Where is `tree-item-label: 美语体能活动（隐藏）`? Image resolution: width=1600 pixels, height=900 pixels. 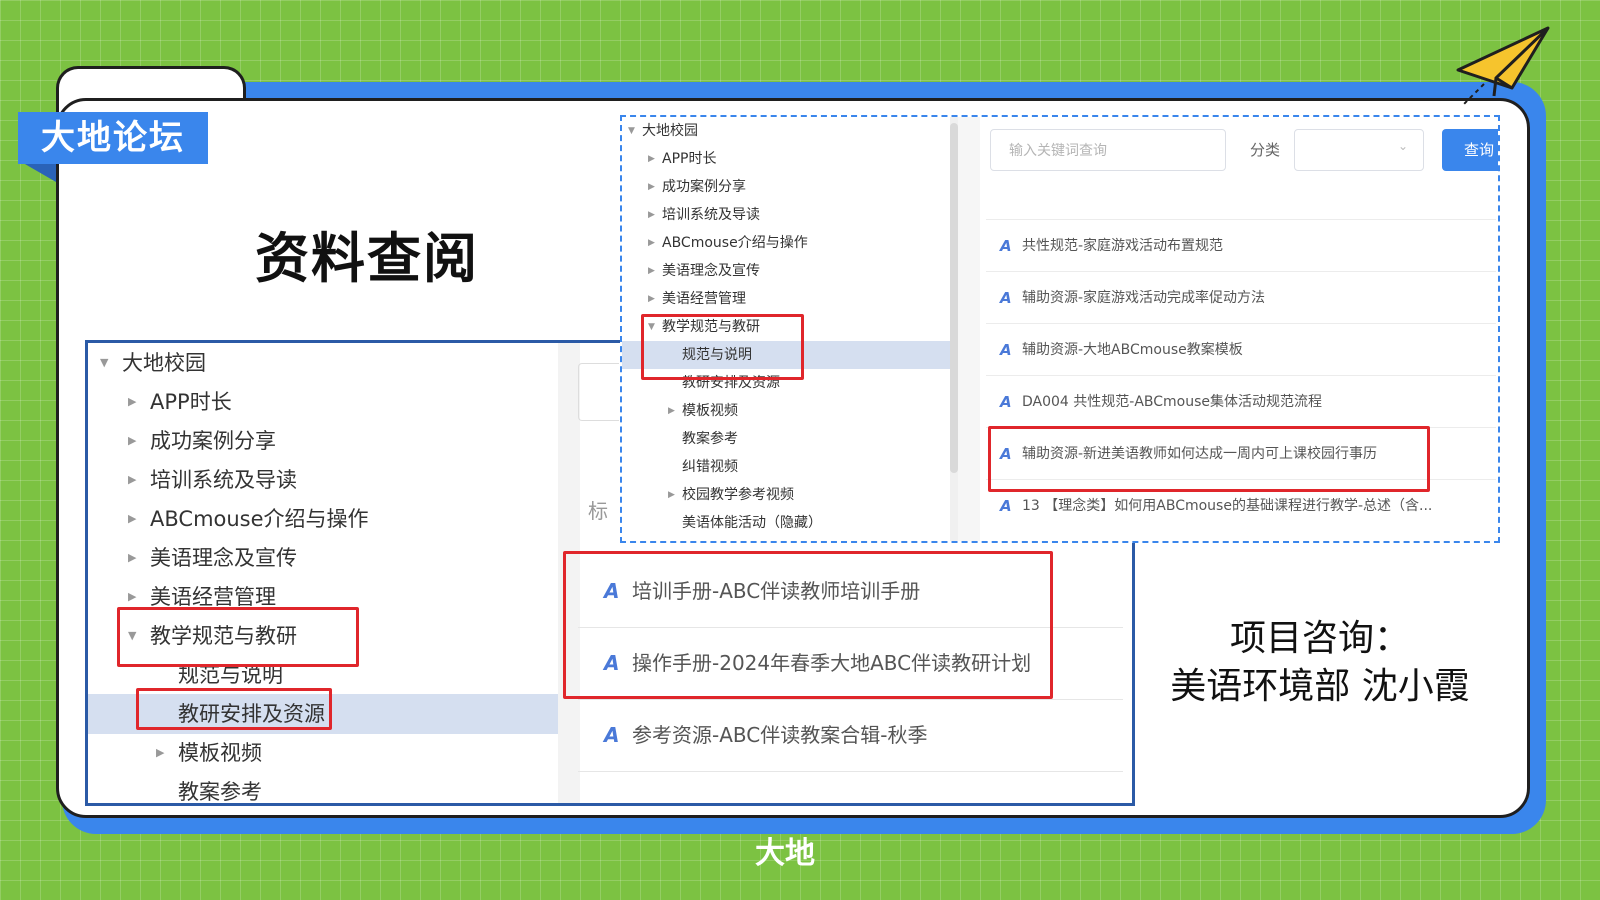
tree-item-label: 美语体能活动（隐藏） is located at coordinates (752, 523).